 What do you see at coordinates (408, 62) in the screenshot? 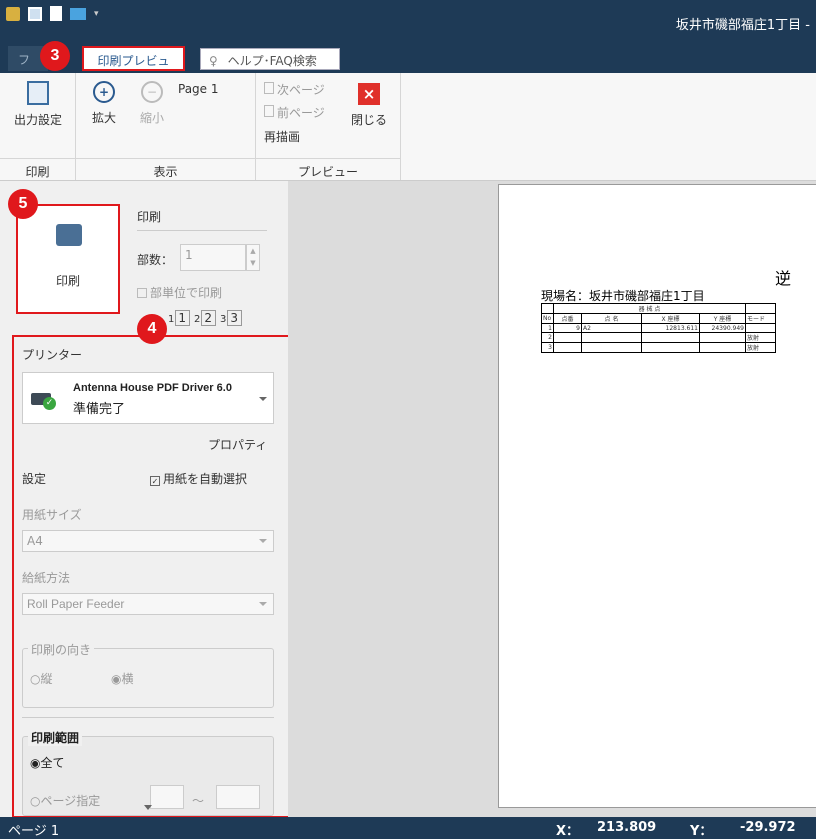
I see `ribbon-tabs: フ 印刷プレビュー ♀ ヘルプ･FAQ検索` at bounding box center [408, 62].